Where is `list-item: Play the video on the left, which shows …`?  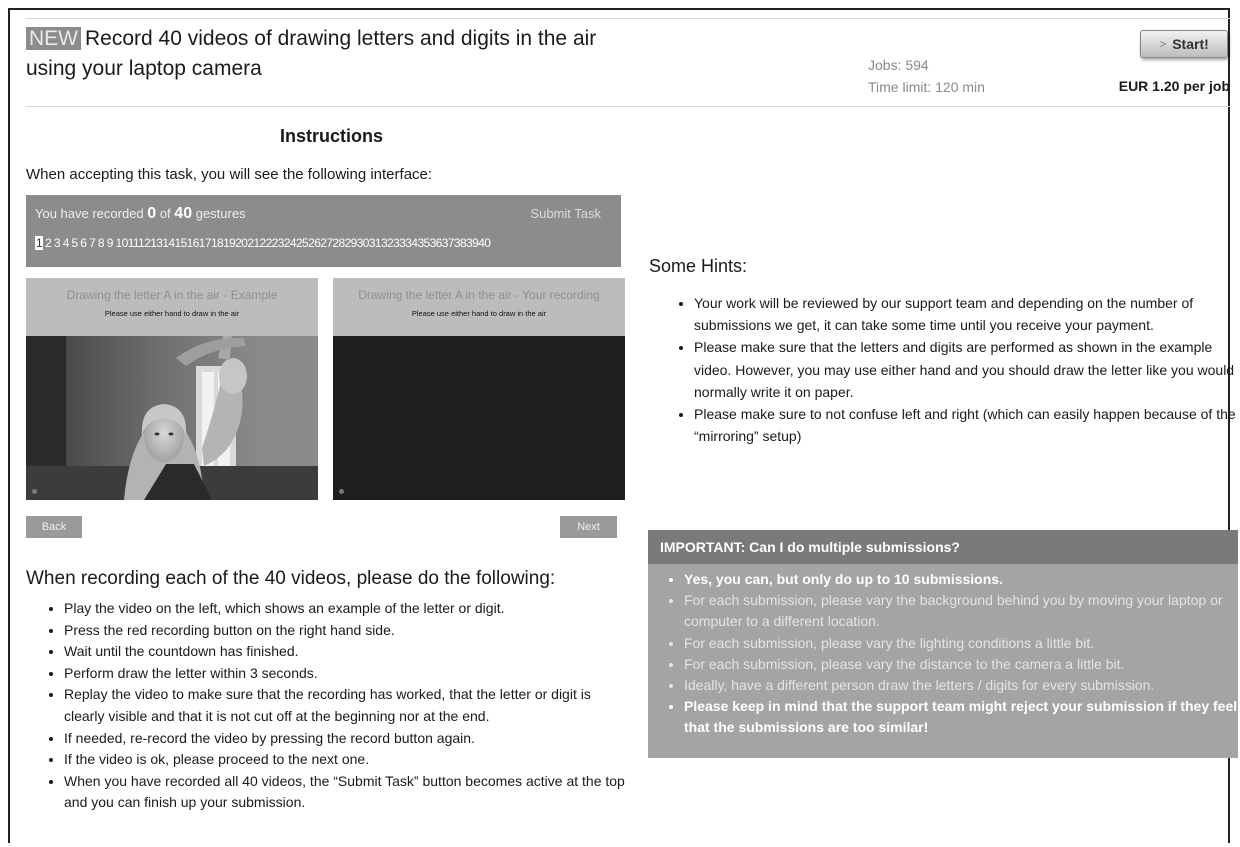
list-item: Play the video on the left, which shows … is located at coordinates (349, 609).